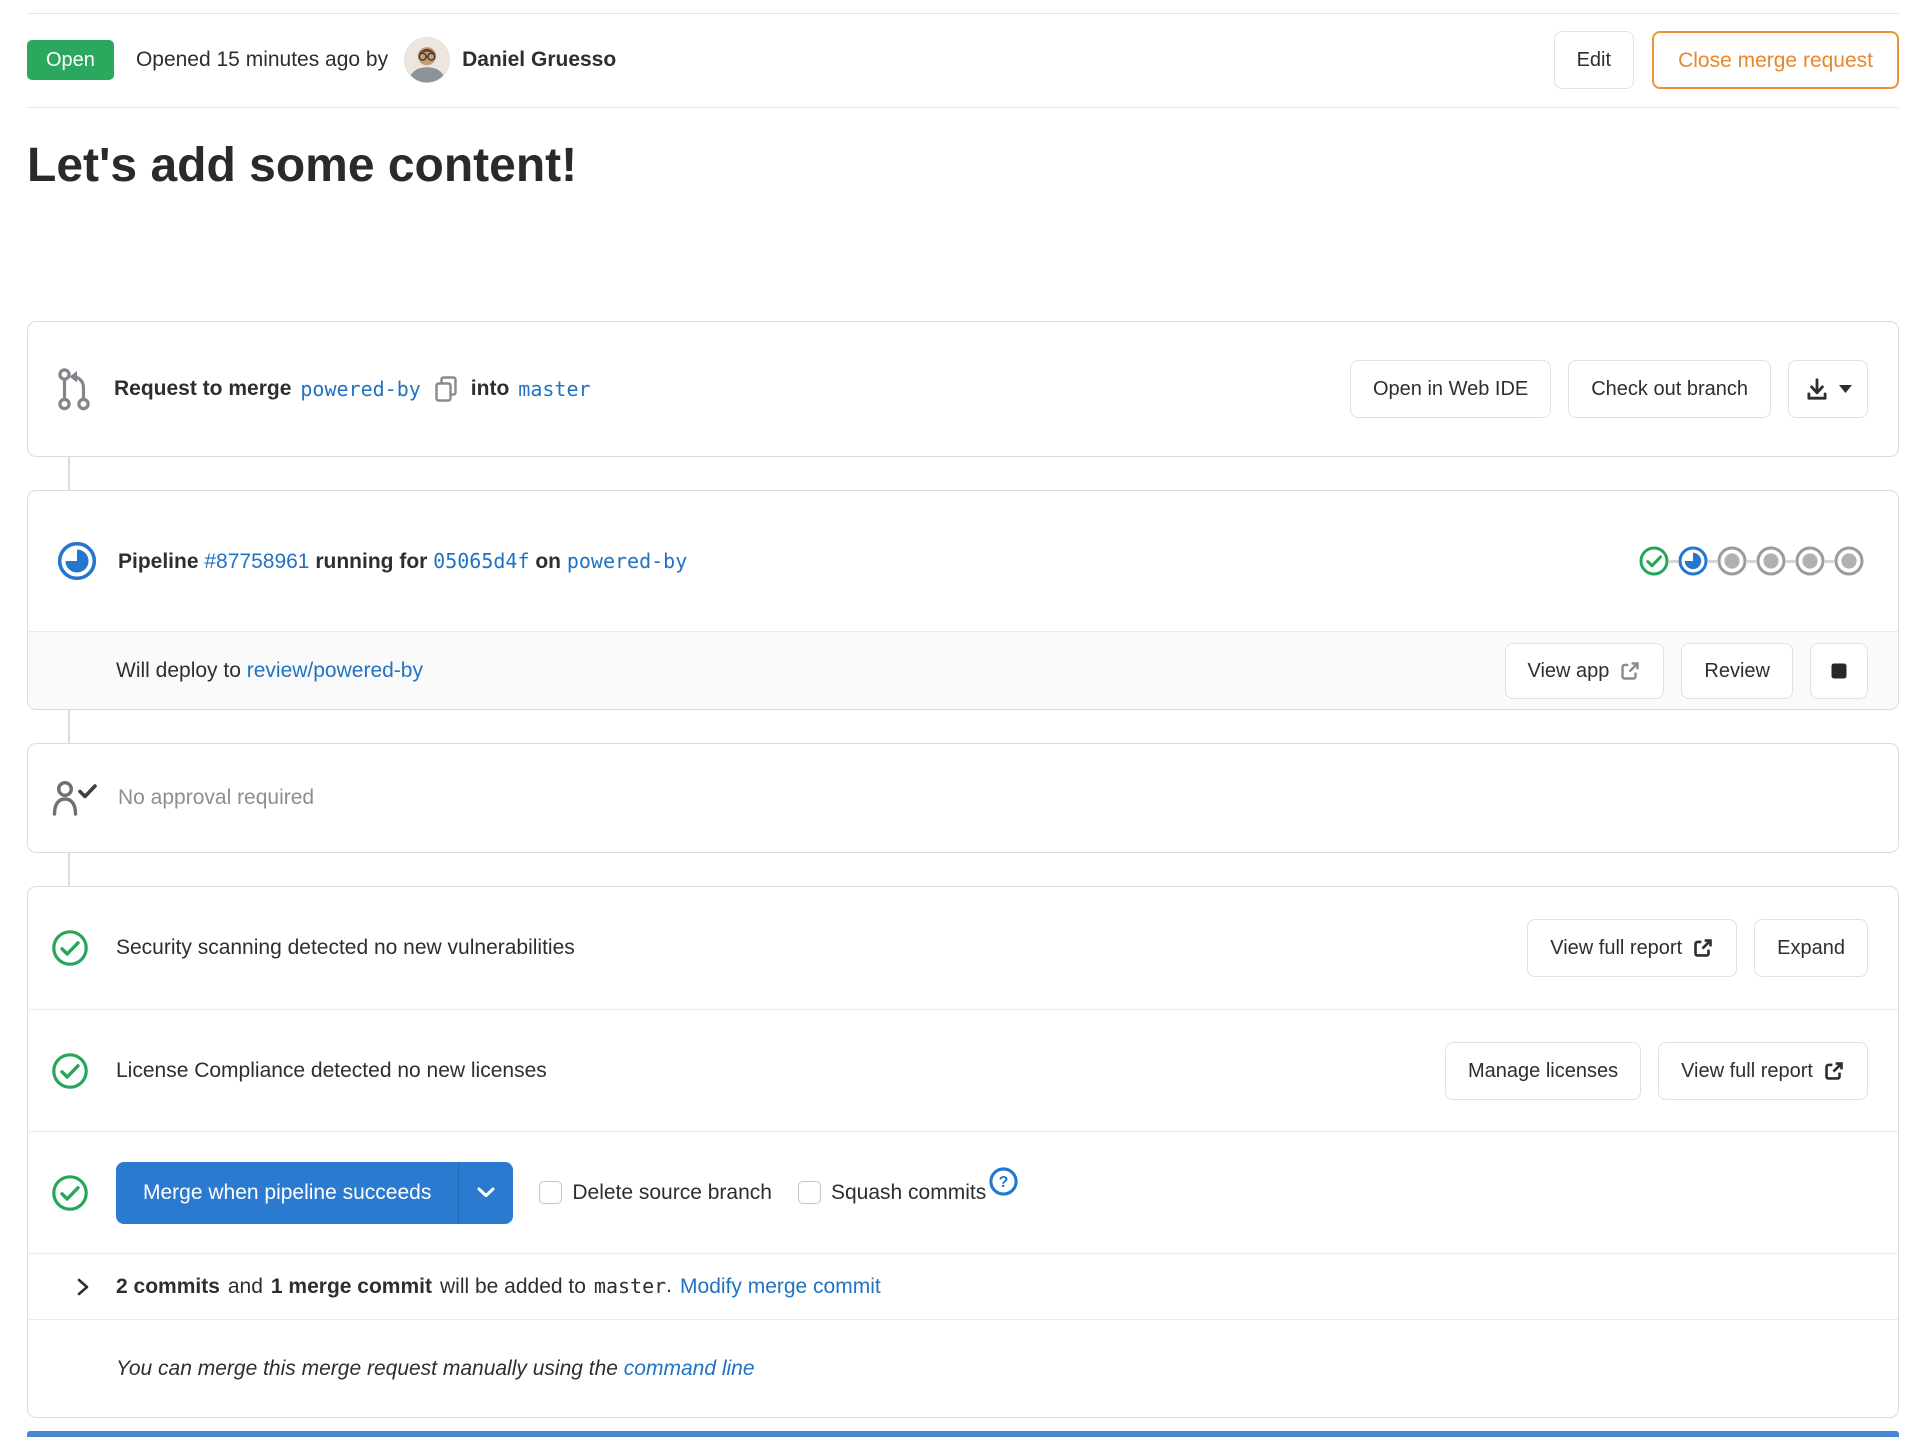 The width and height of the screenshot is (1926, 1456). I want to click on chevron-down-icon, so click(486, 1192).